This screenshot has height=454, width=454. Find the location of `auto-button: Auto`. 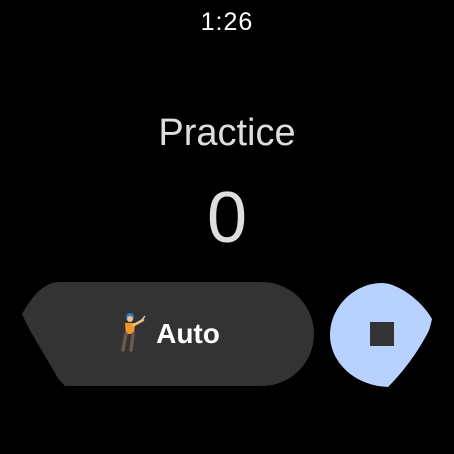

auto-button: Auto is located at coordinates (168, 334).